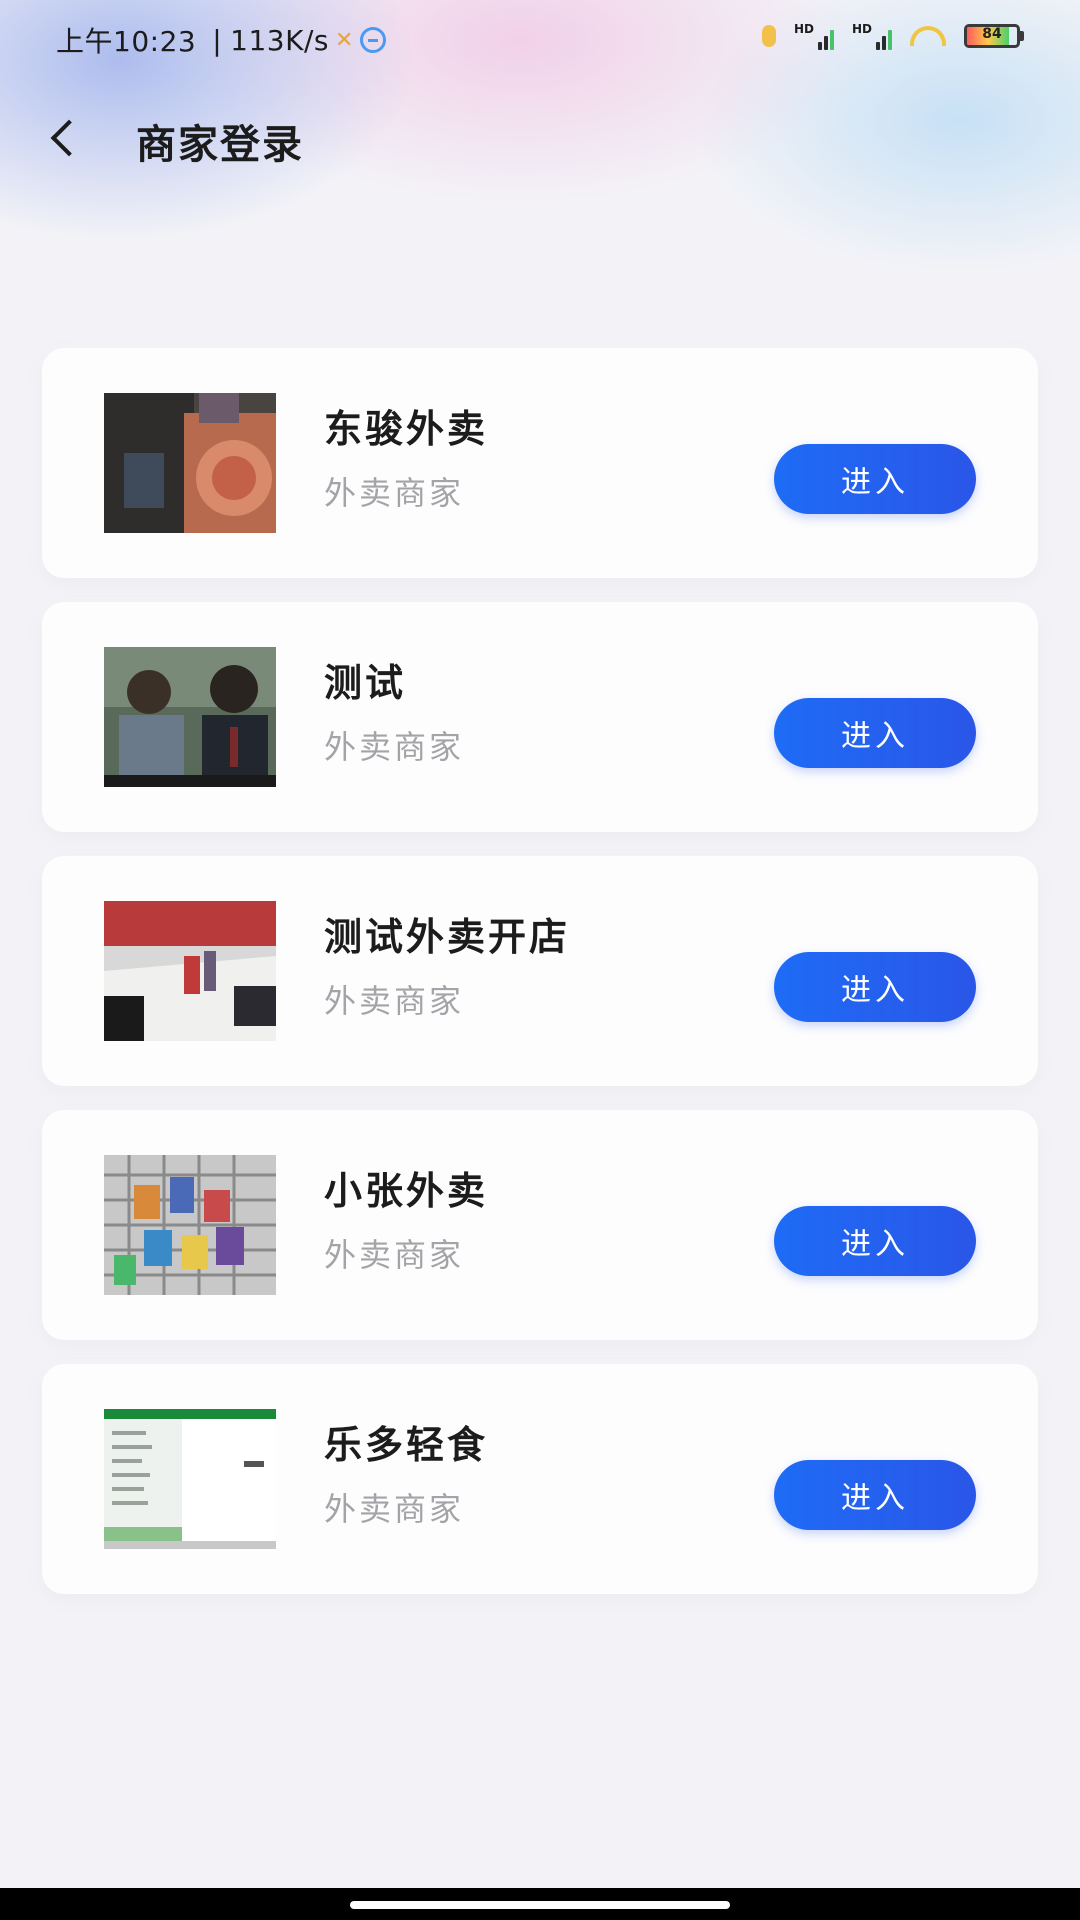  Describe the element at coordinates (803, 29) in the screenshot. I see `signal-hd-label: HD` at that location.